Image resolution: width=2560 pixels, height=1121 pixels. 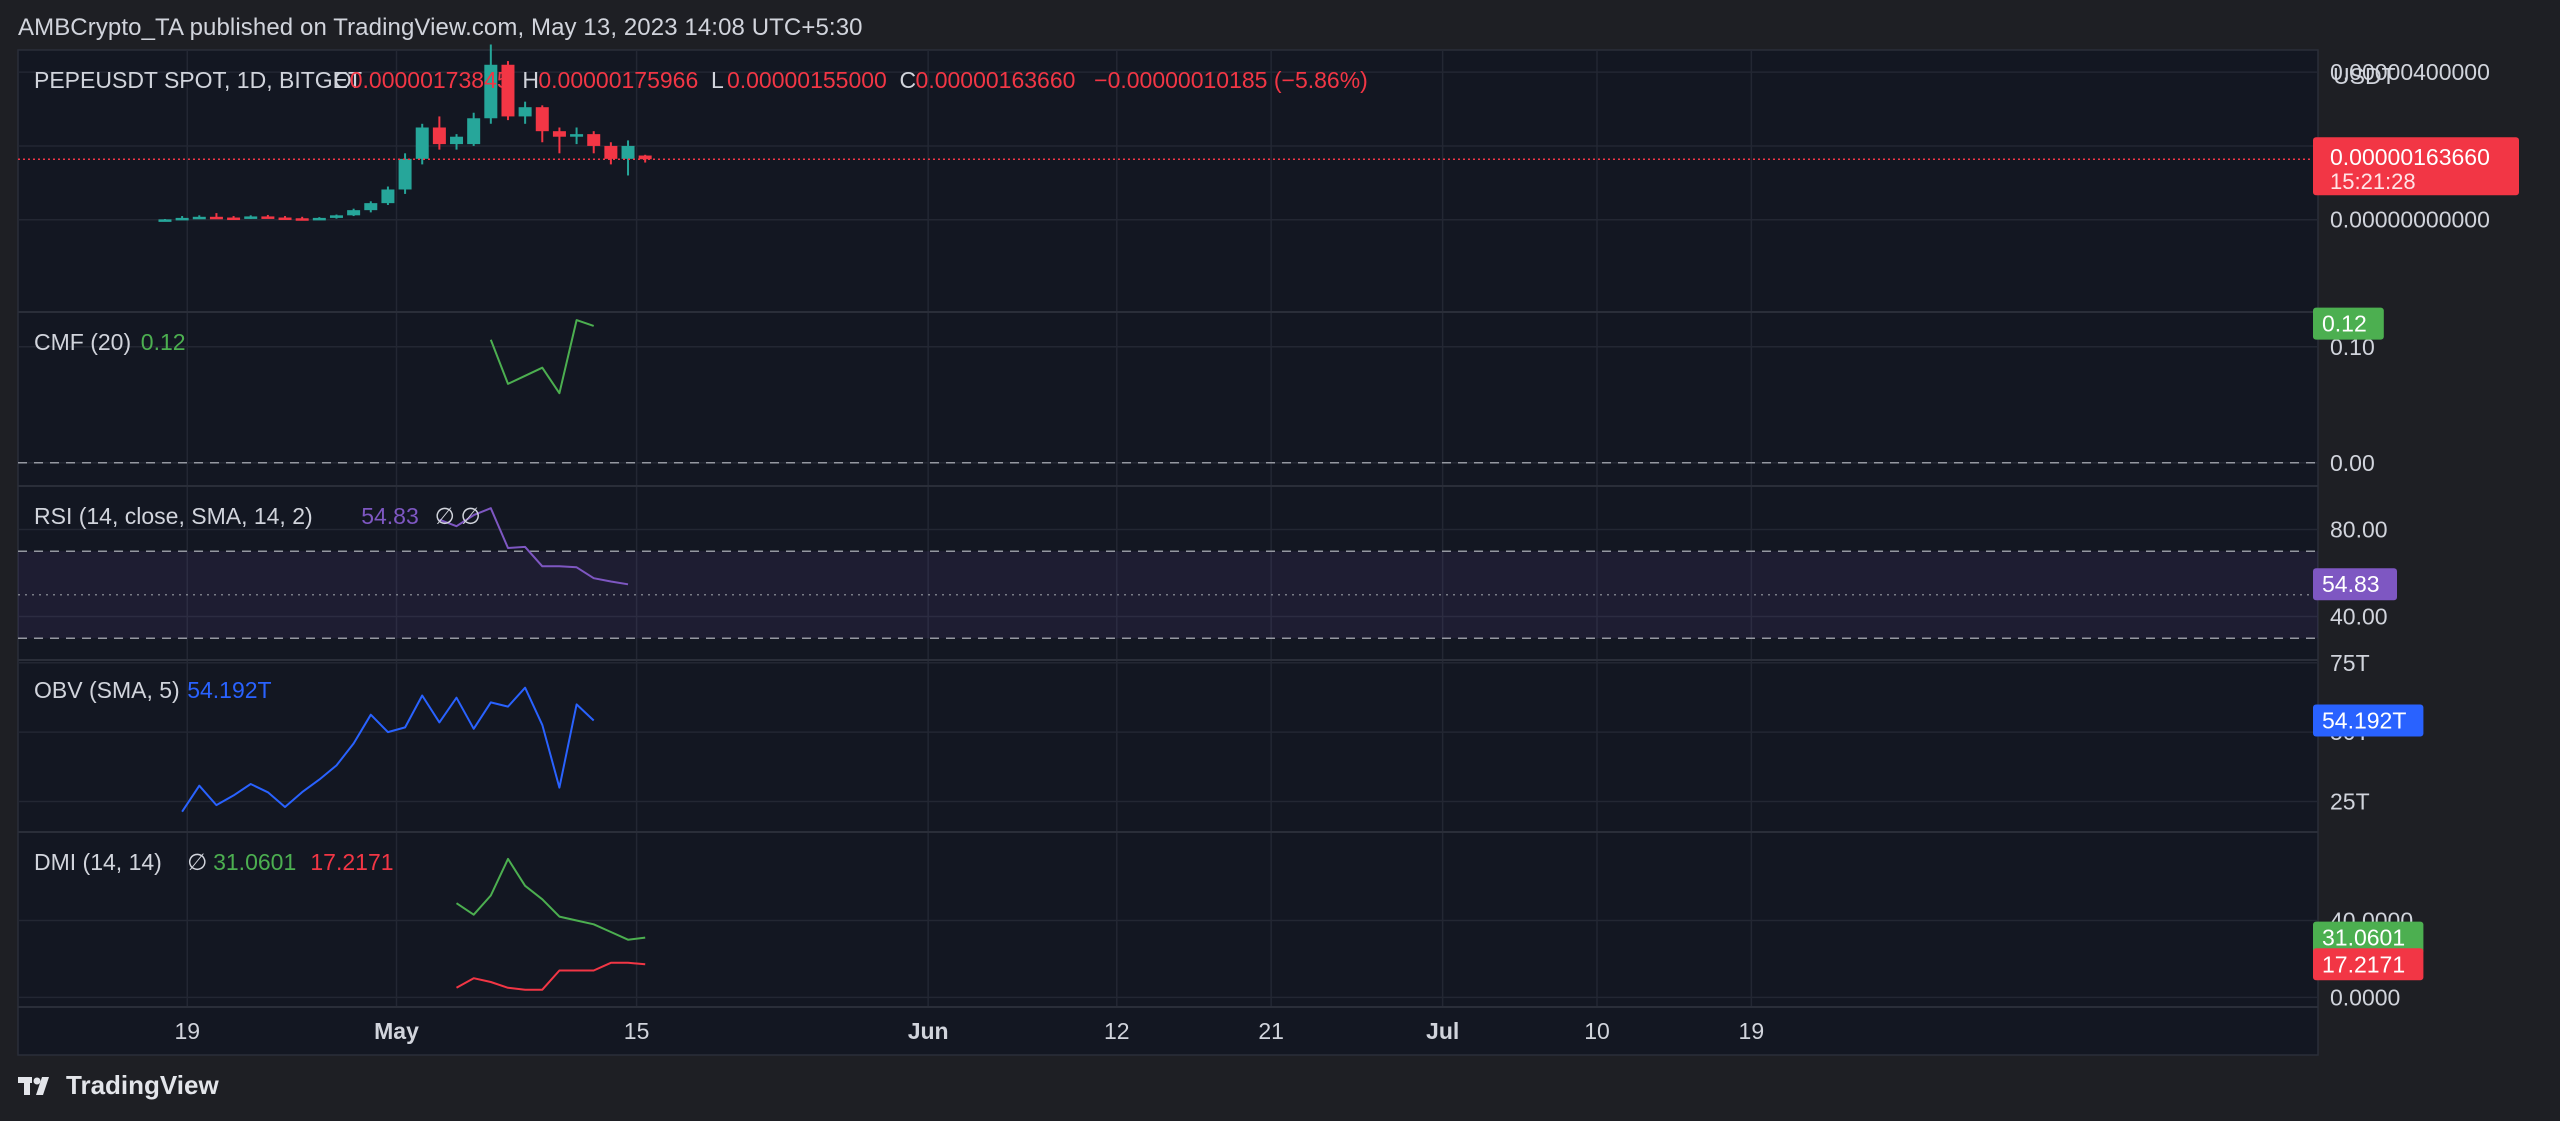 What do you see at coordinates (1597, 1031) in the screenshot?
I see `time-tick-label: 10` at bounding box center [1597, 1031].